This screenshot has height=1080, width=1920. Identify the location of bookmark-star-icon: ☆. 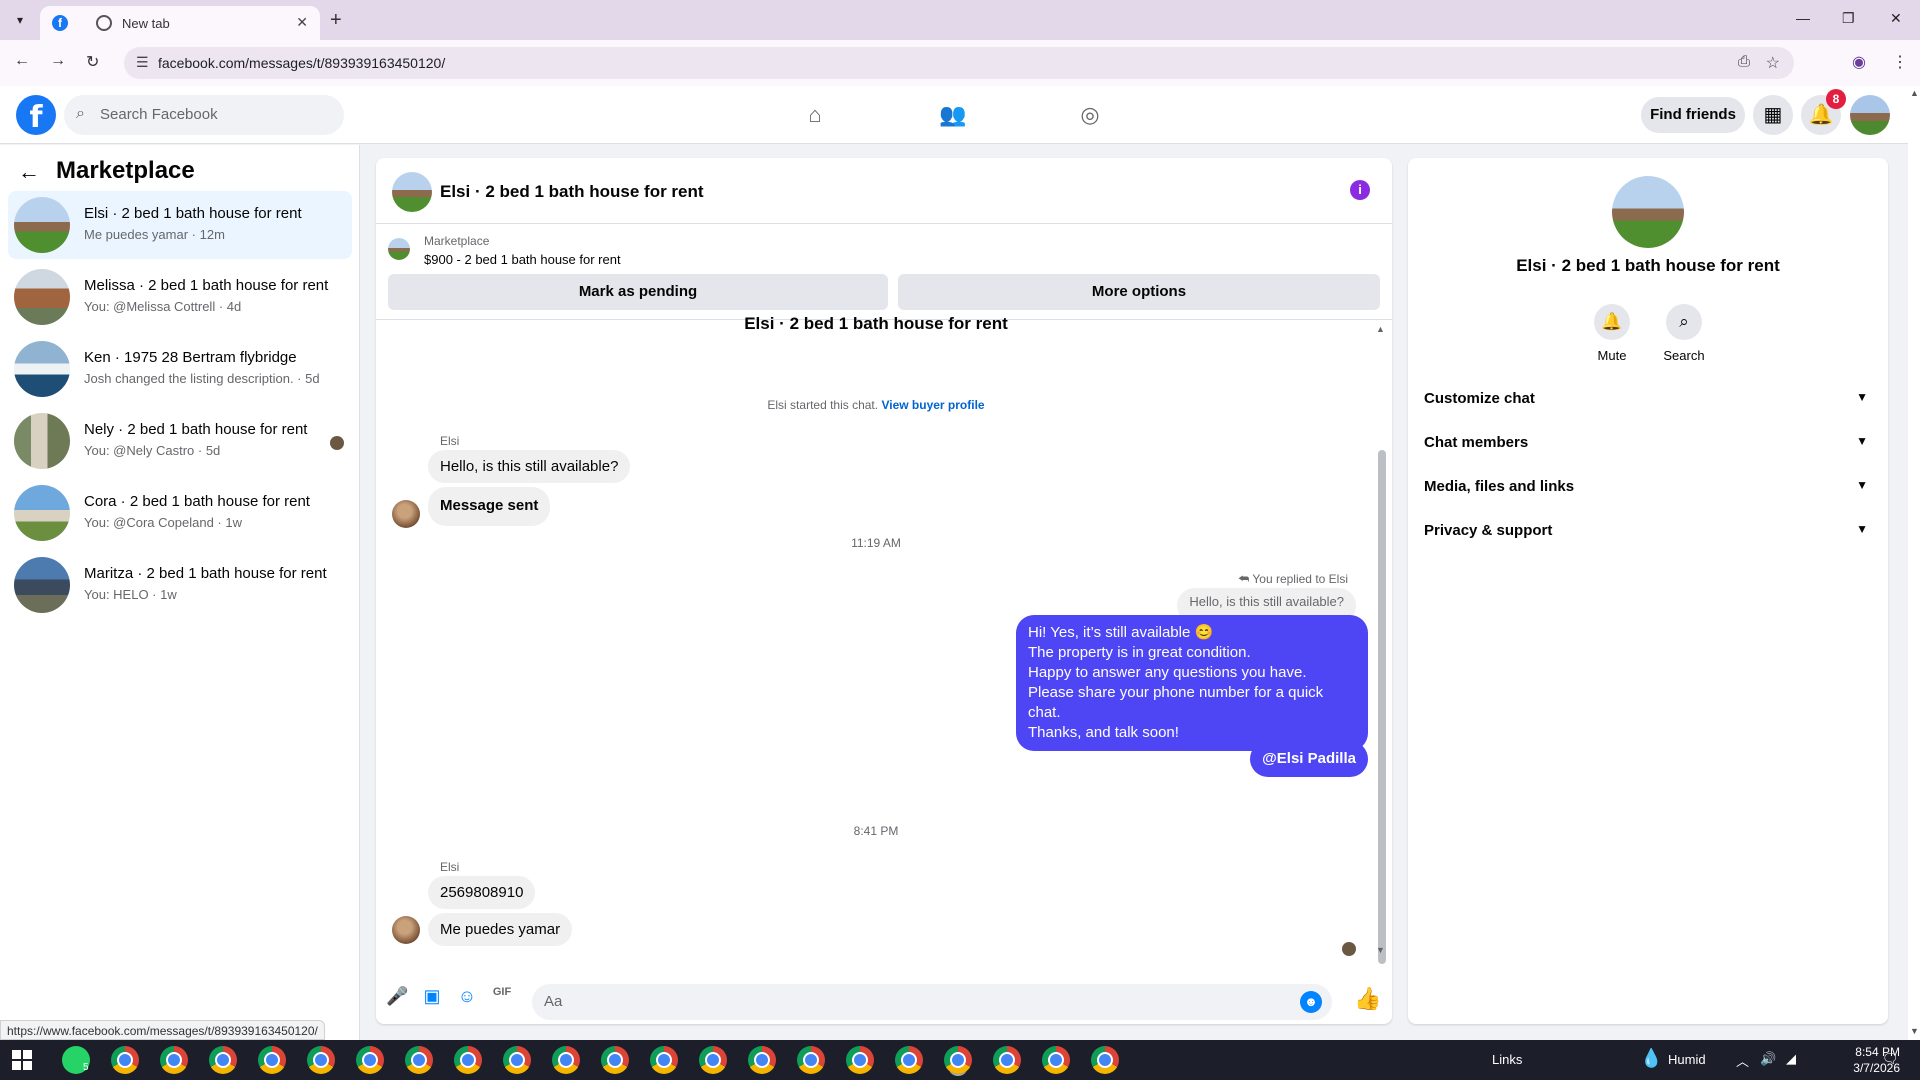
(1773, 63).